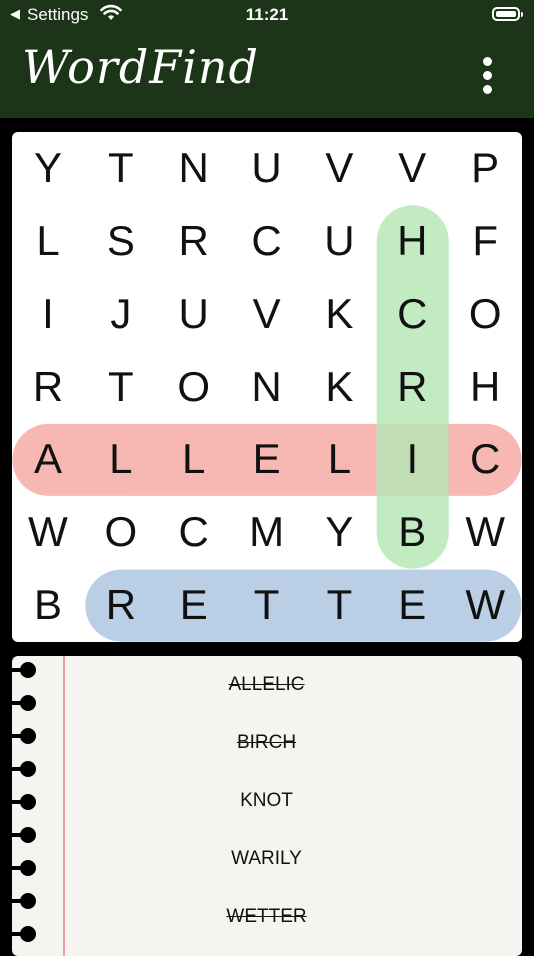 The width and height of the screenshot is (534, 956). What do you see at coordinates (266, 916) in the screenshot?
I see `word-list-item: WETTER` at bounding box center [266, 916].